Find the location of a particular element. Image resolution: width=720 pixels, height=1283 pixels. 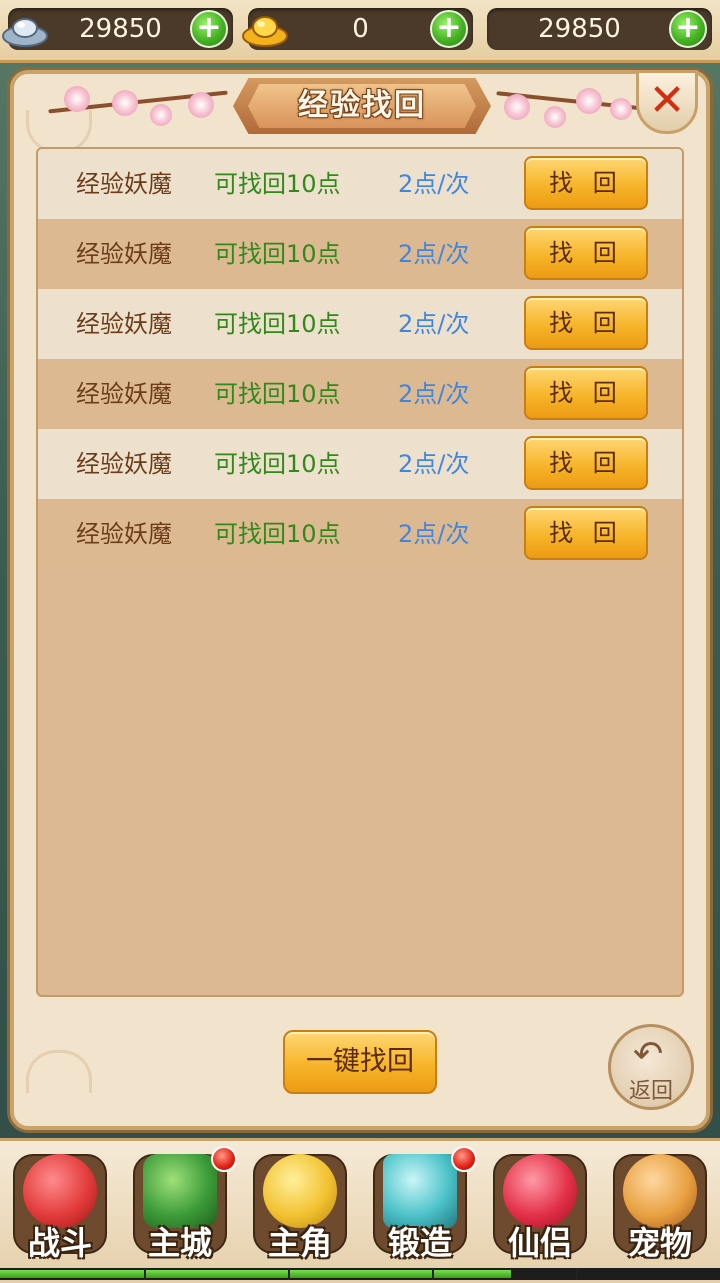

gold-currency: 0 + is located at coordinates (357, 29).